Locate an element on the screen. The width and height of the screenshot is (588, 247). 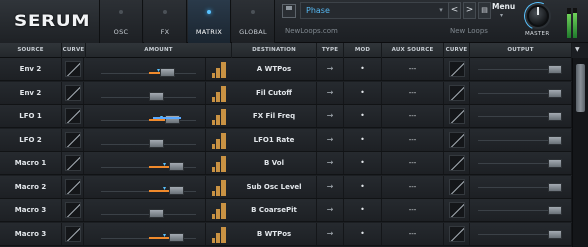
preset-name-field: Phase is located at coordinates (375, 10).